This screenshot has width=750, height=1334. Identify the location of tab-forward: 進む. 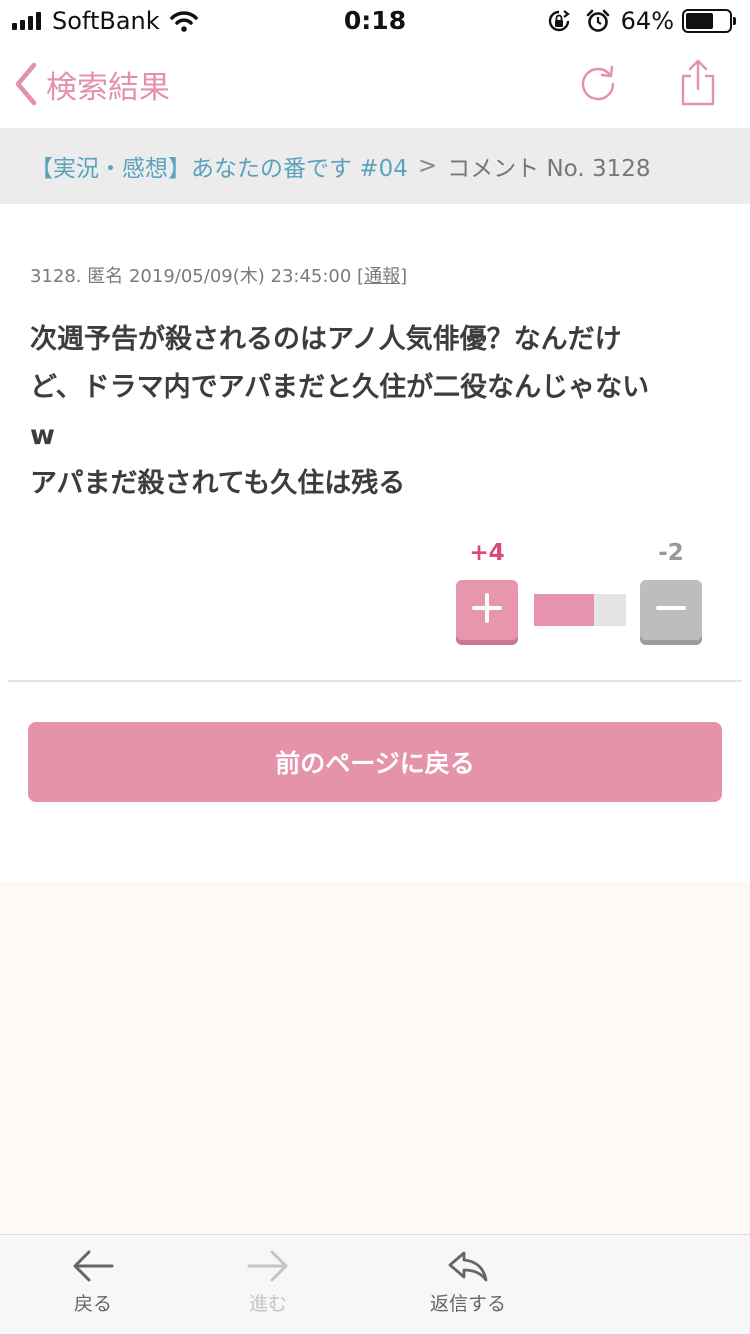
(268, 1289).